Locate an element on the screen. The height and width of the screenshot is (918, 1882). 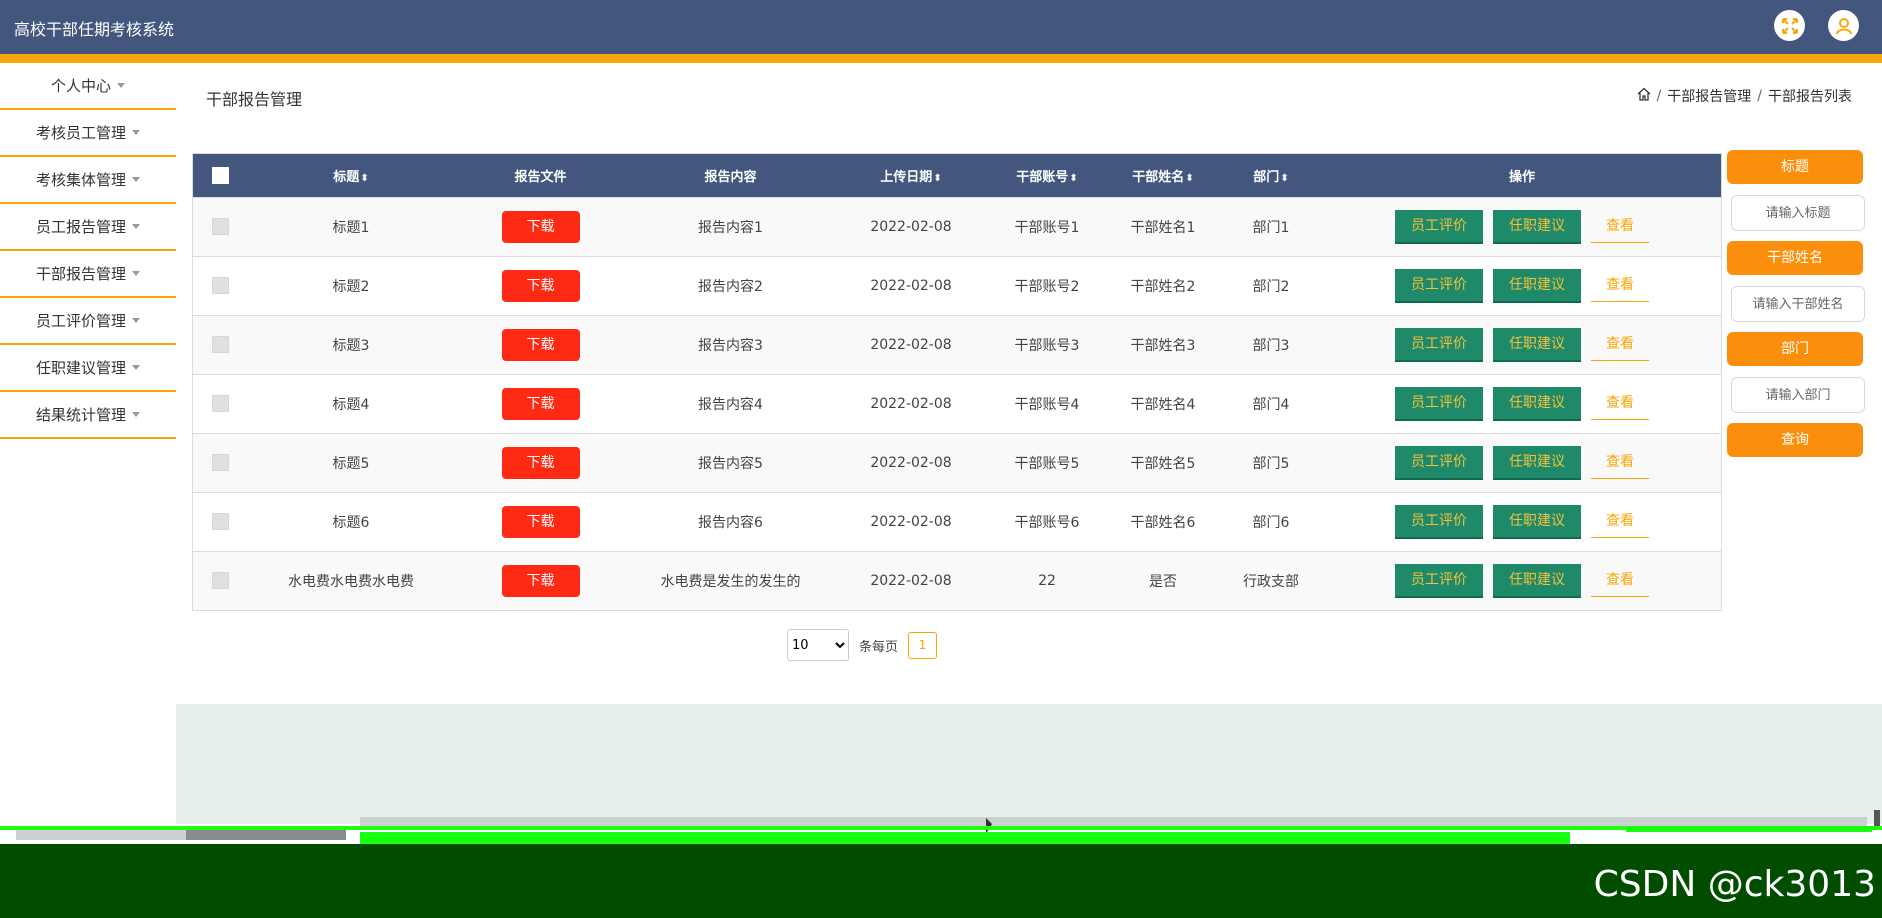
header-account: 干部账号⬍ is located at coordinates (1047, 175).